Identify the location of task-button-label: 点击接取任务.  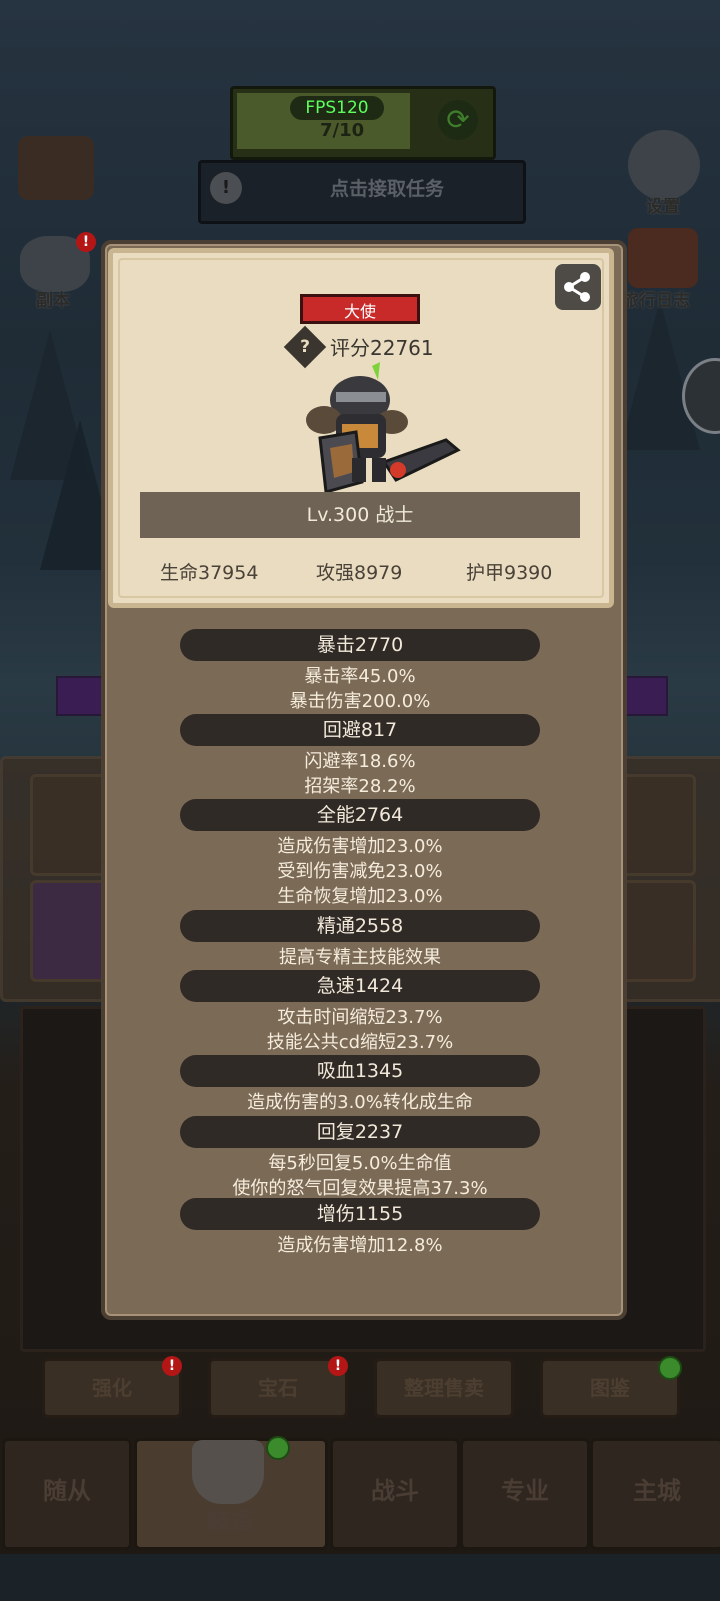
(386, 189).